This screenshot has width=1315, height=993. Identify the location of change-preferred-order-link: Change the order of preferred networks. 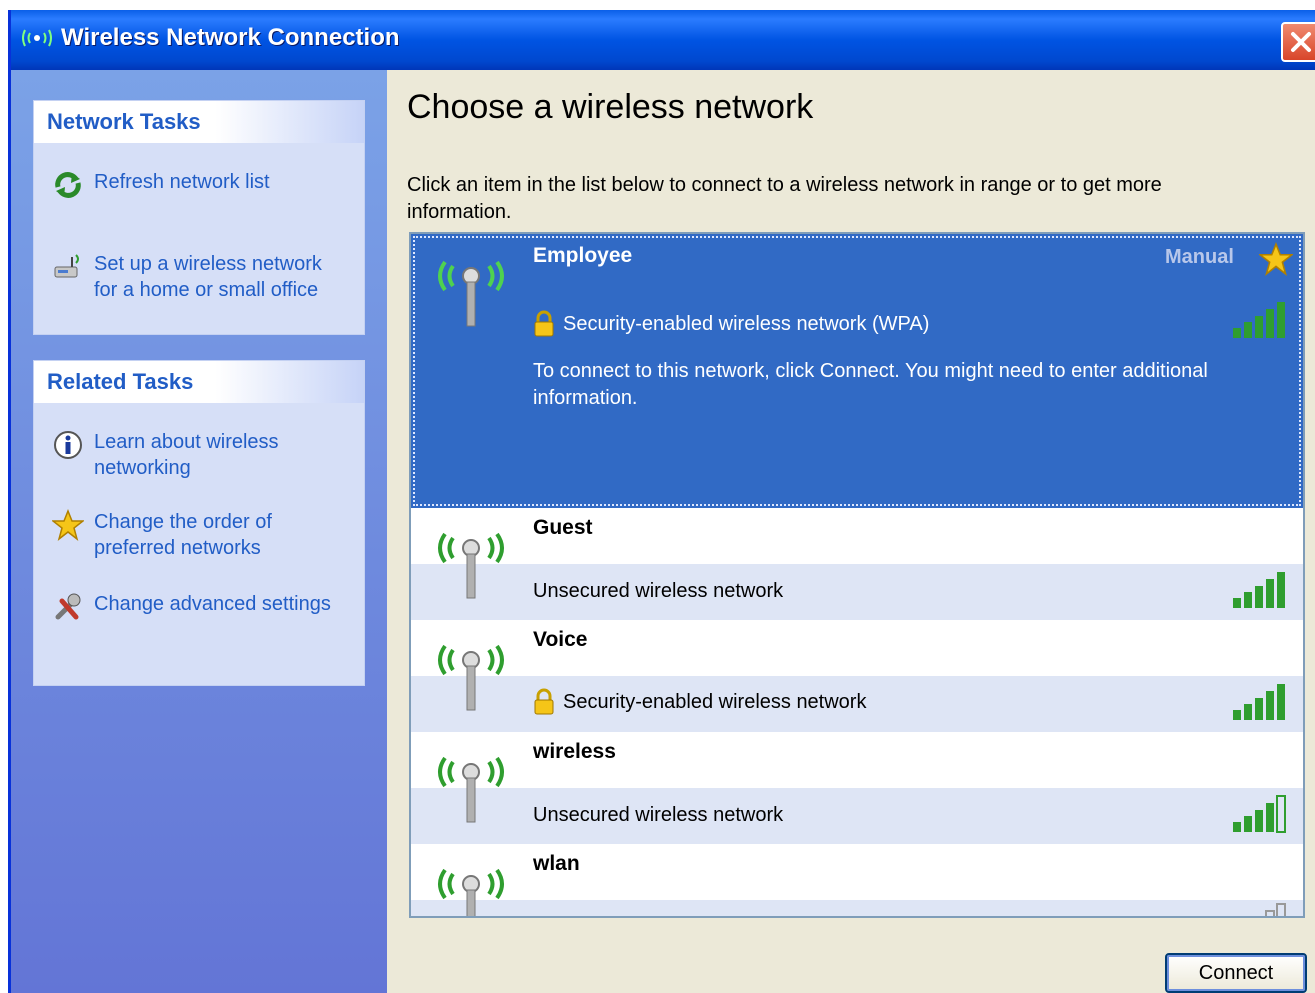
(199, 535).